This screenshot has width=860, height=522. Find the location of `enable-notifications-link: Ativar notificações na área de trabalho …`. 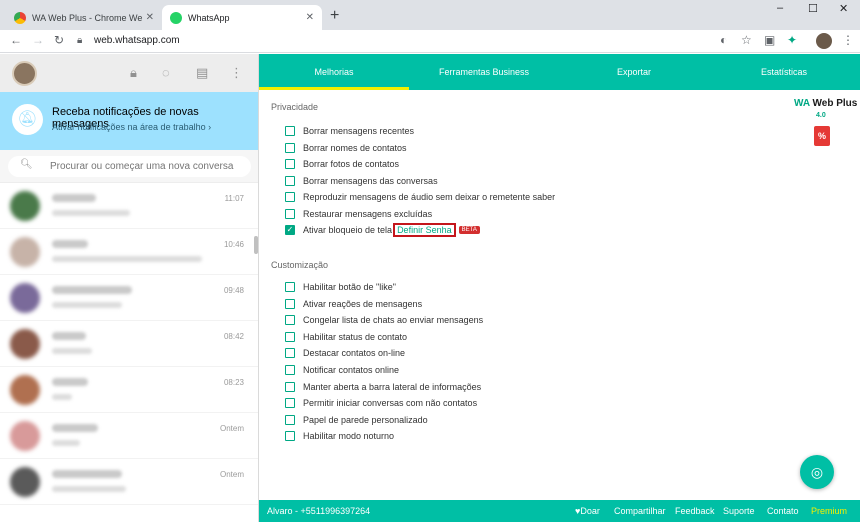

enable-notifications-link: Ativar notificações na área de trabalho … is located at coordinates (131, 127).